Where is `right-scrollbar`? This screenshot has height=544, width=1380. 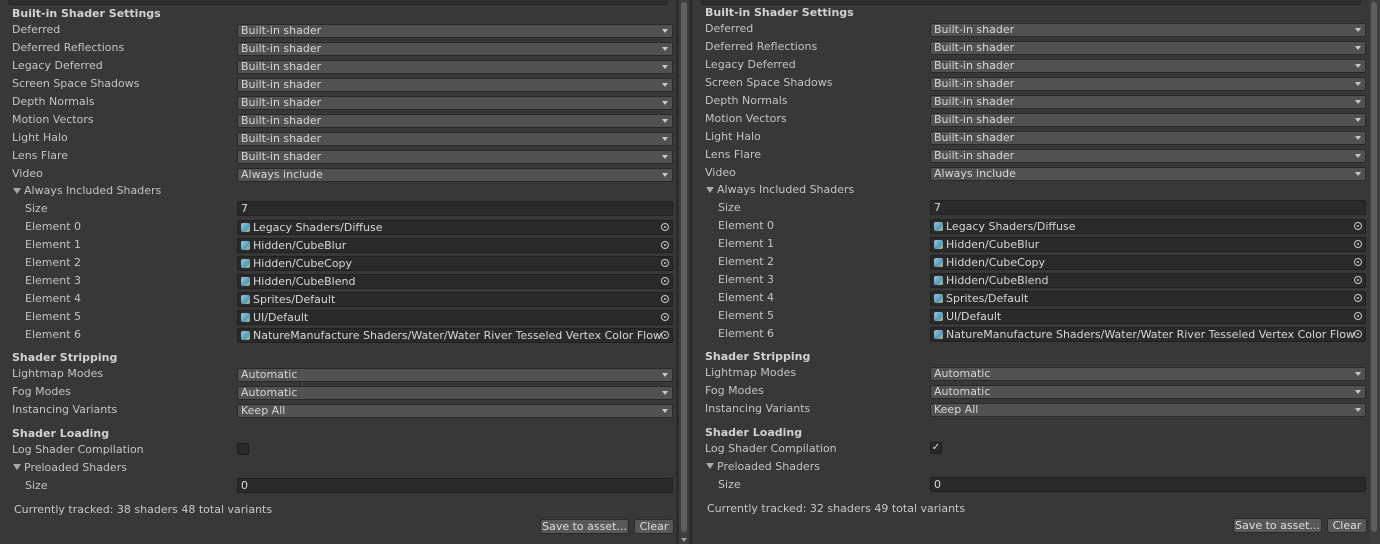 right-scrollbar is located at coordinates (1374, 272).